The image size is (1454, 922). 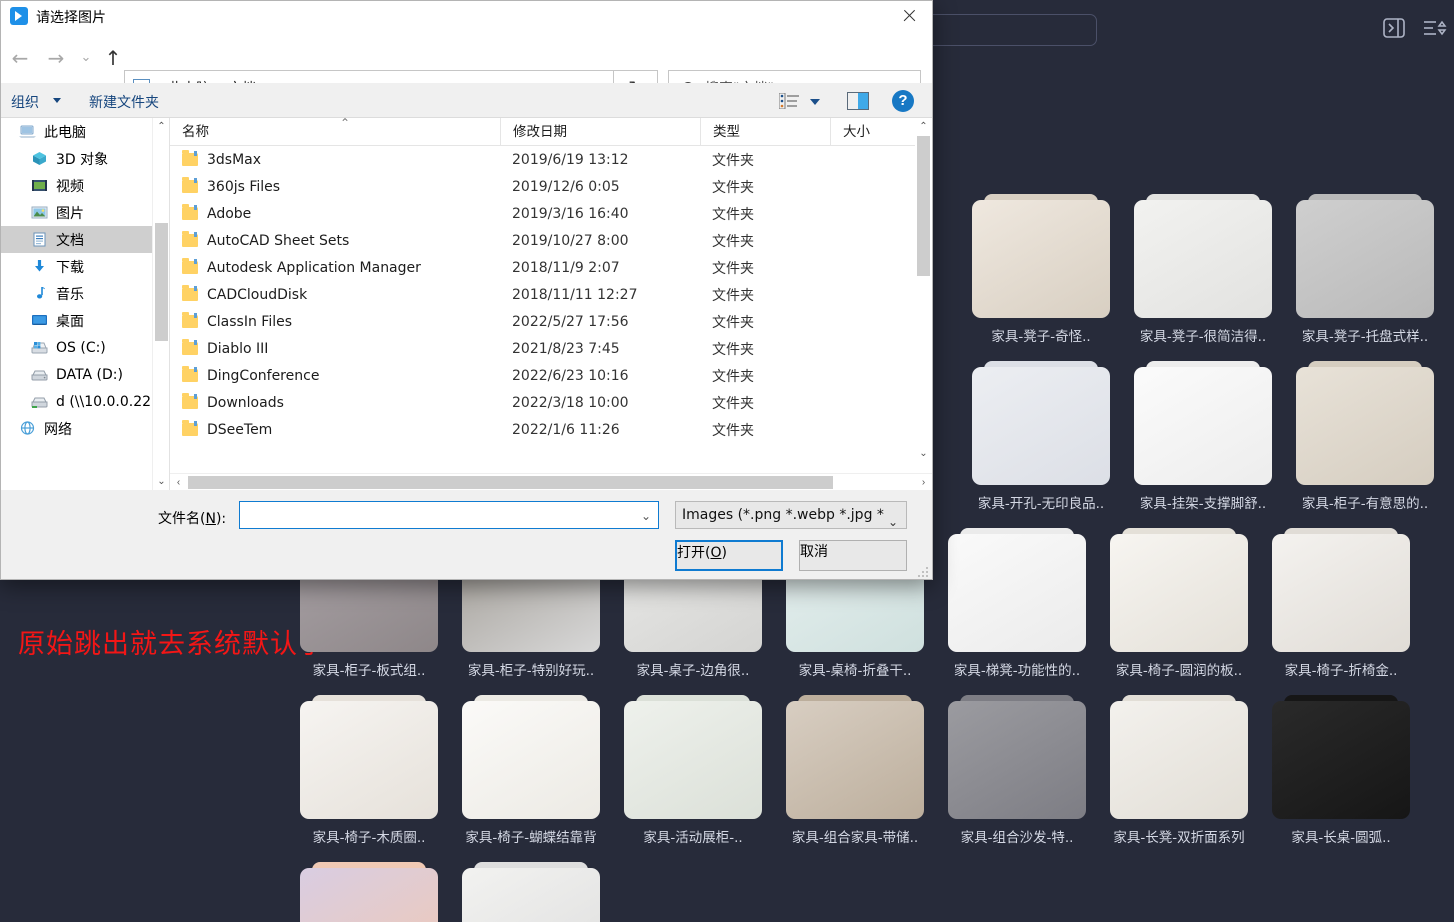 I want to click on gallery-item: 家具-椅子-圆润的板.., so click(x=1179, y=603).